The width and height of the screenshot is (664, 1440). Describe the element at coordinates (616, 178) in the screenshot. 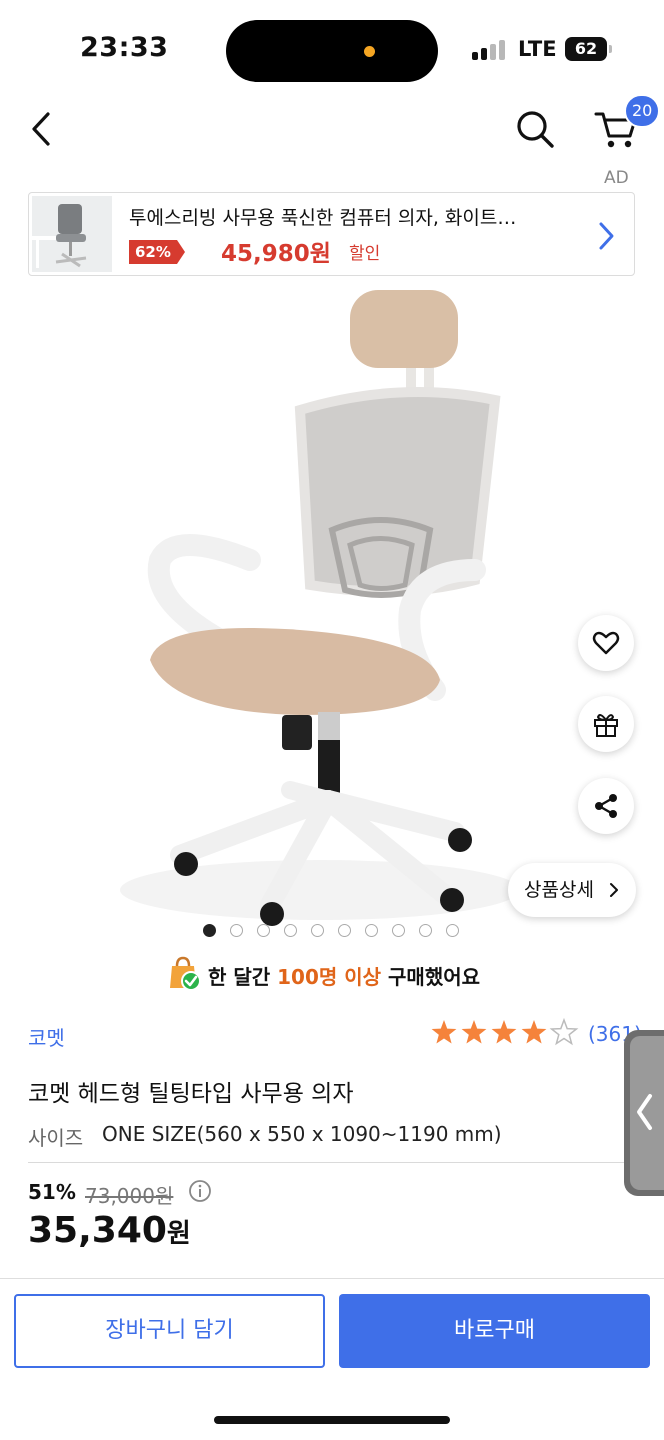

I see `ad-label: AD` at that location.